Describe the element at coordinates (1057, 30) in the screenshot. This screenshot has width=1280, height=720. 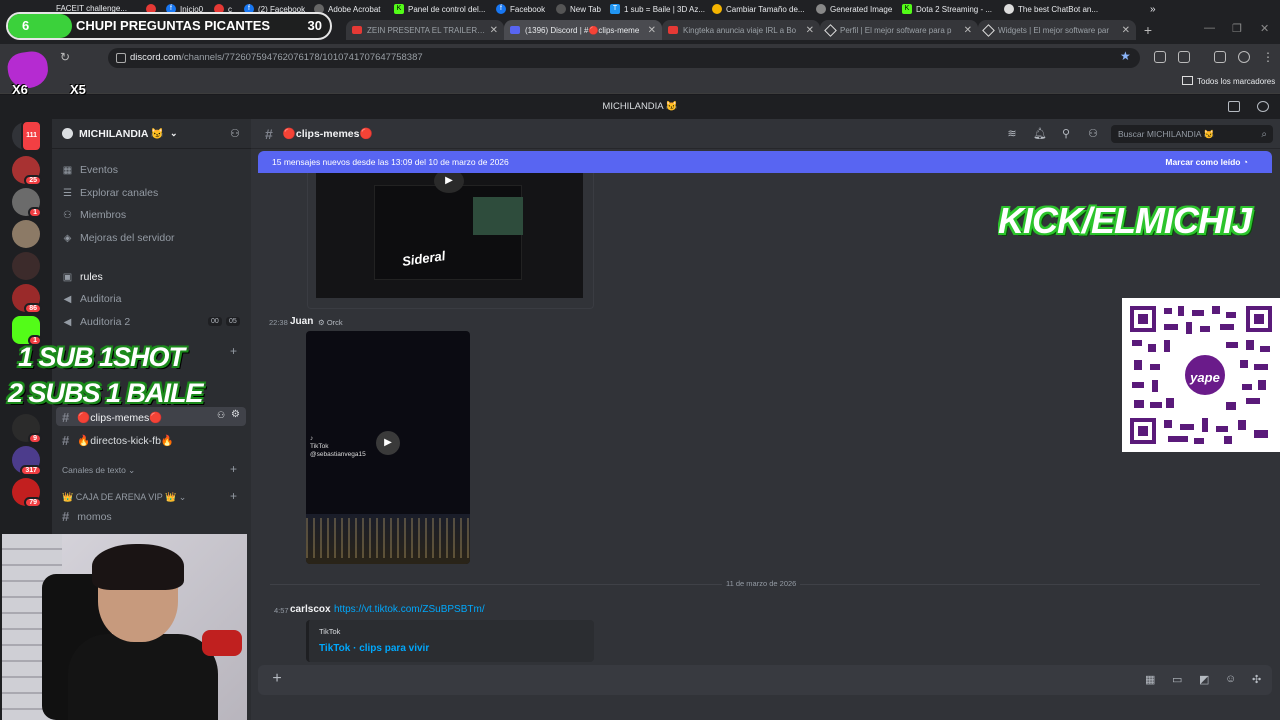
I see `browser-tab: Widgets | El mejor software par ✕` at that location.